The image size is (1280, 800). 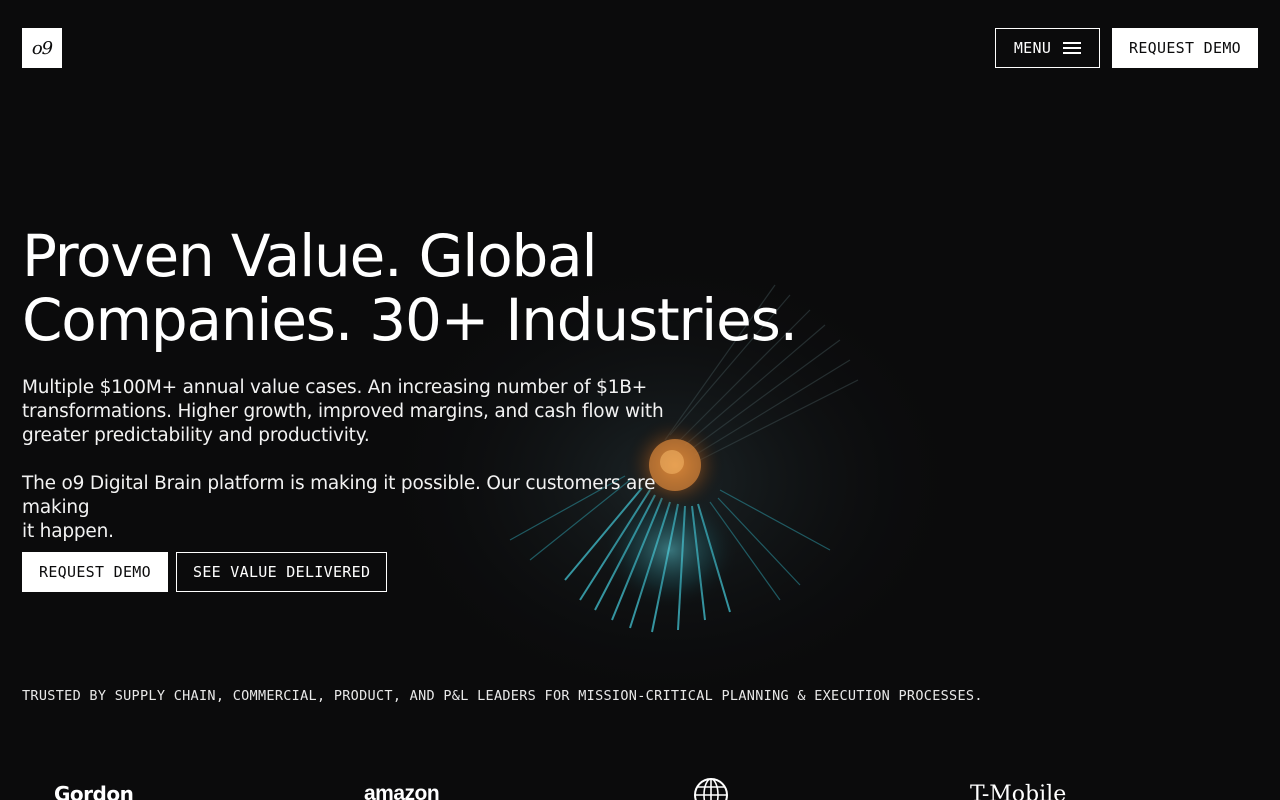 I want to click on headline-line-2: Companies. 30+ Industries., so click(x=410, y=320).